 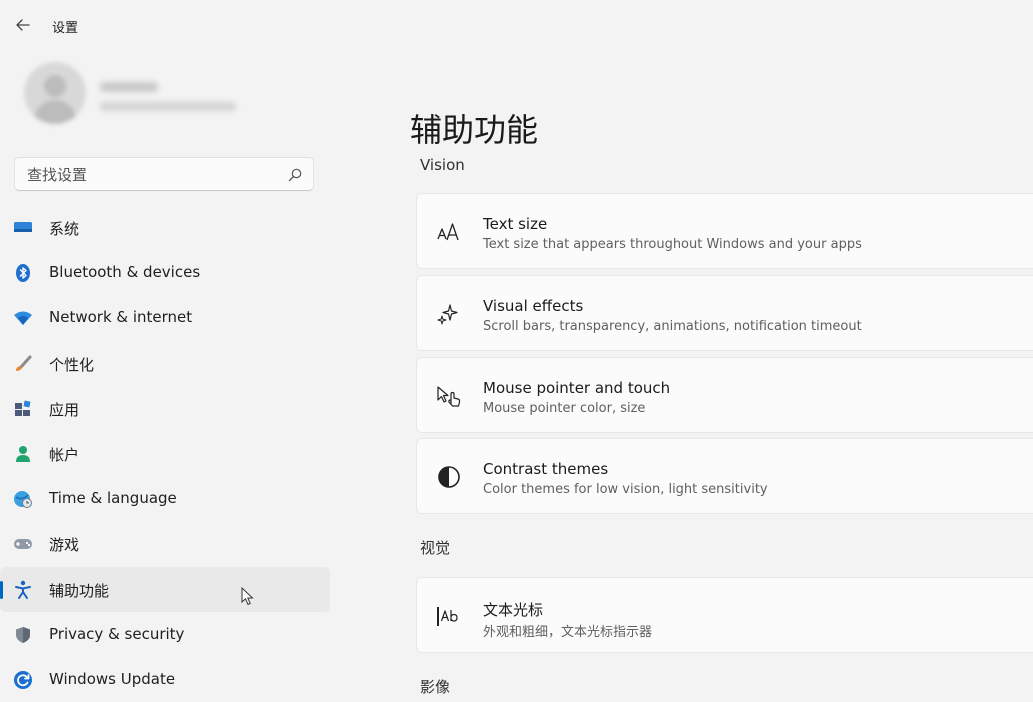 I want to click on sidebar-item-accounts: 帐户, so click(x=165, y=453).